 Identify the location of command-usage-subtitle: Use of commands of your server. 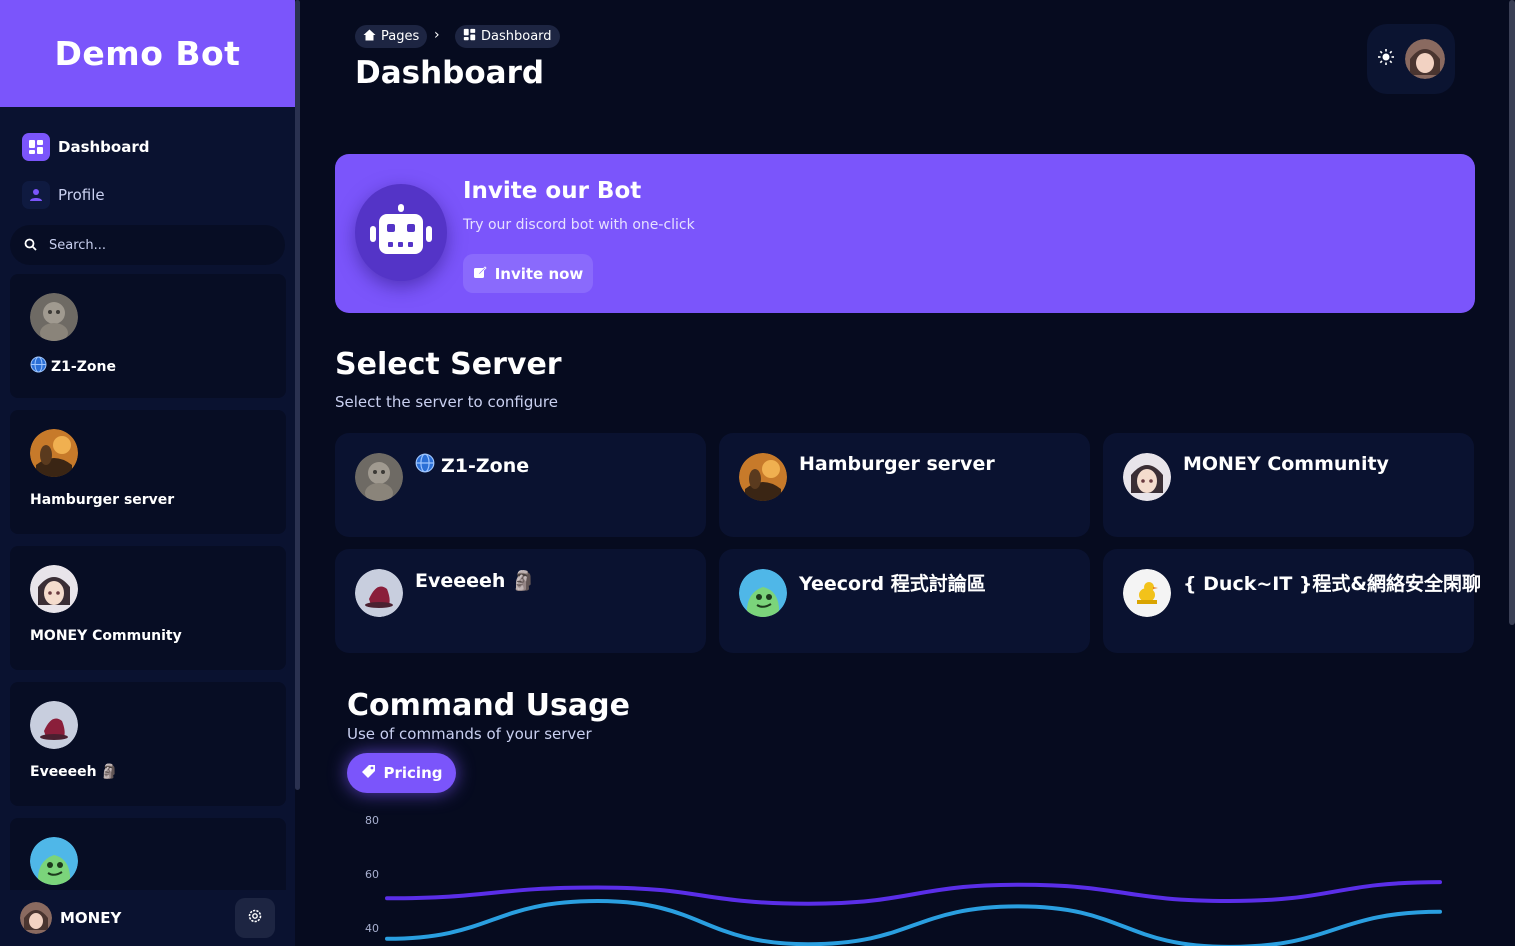
(469, 734).